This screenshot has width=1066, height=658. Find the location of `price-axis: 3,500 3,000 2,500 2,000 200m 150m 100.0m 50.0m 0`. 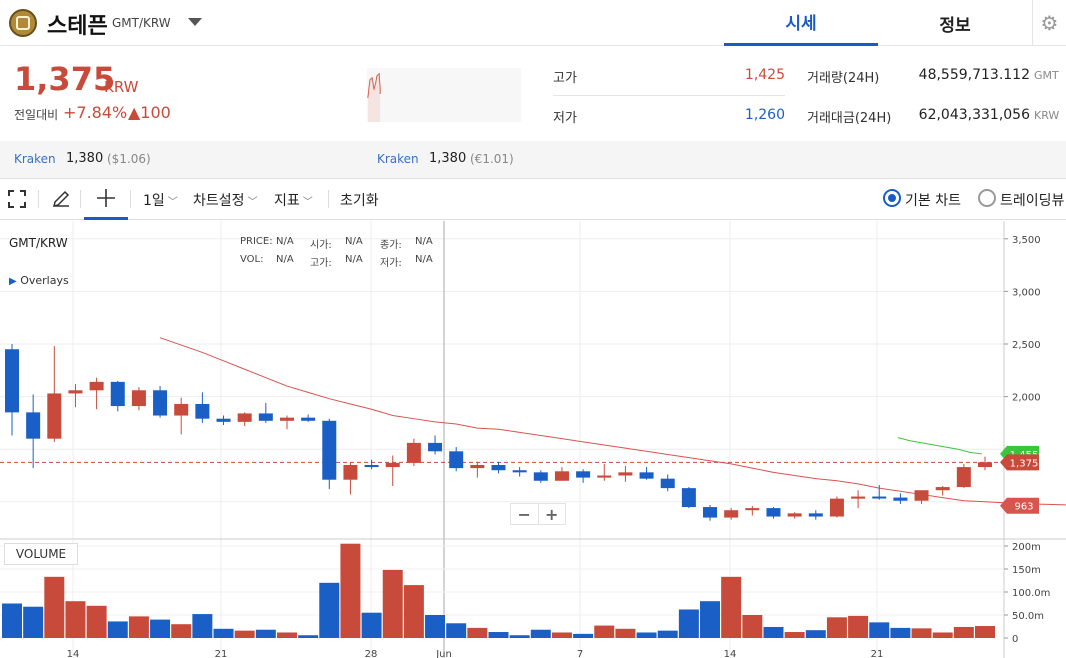

price-axis: 3,500 3,000 2,500 2,000 200m 150m 100.0m 50.0m 0 is located at coordinates (1027, 440).